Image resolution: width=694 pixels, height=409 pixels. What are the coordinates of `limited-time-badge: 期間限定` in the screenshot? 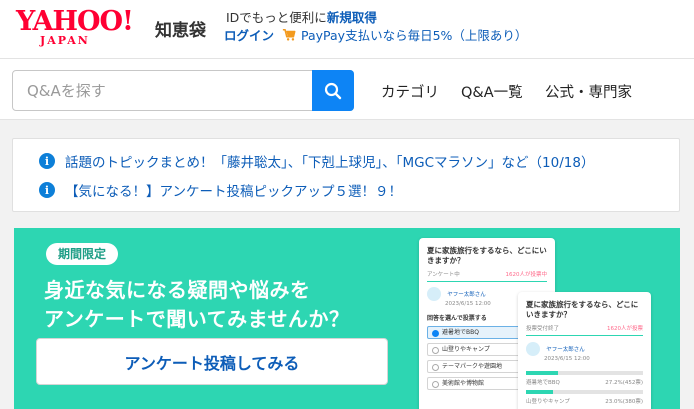 It's located at (82, 254).